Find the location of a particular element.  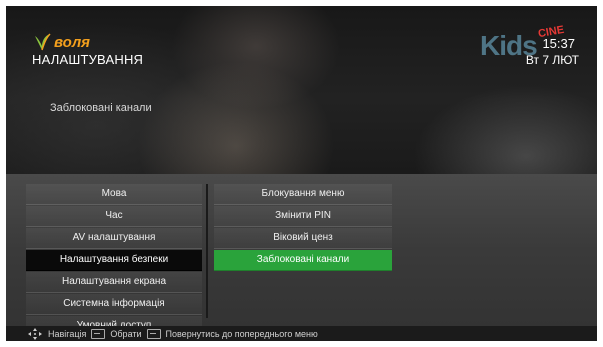

help-select: Обрати is located at coordinates (126, 333).